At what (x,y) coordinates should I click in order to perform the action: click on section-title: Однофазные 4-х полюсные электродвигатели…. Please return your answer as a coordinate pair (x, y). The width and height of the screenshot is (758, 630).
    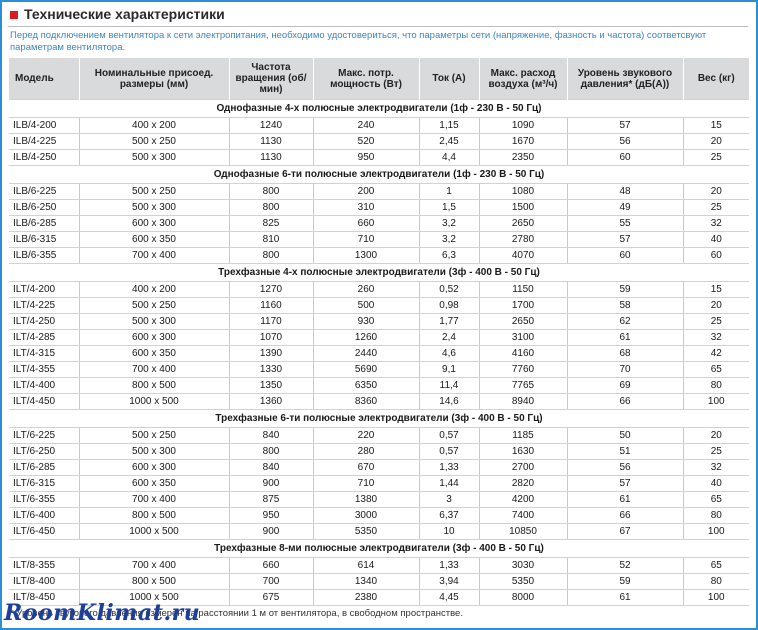
    Looking at the image, I should click on (379, 108).